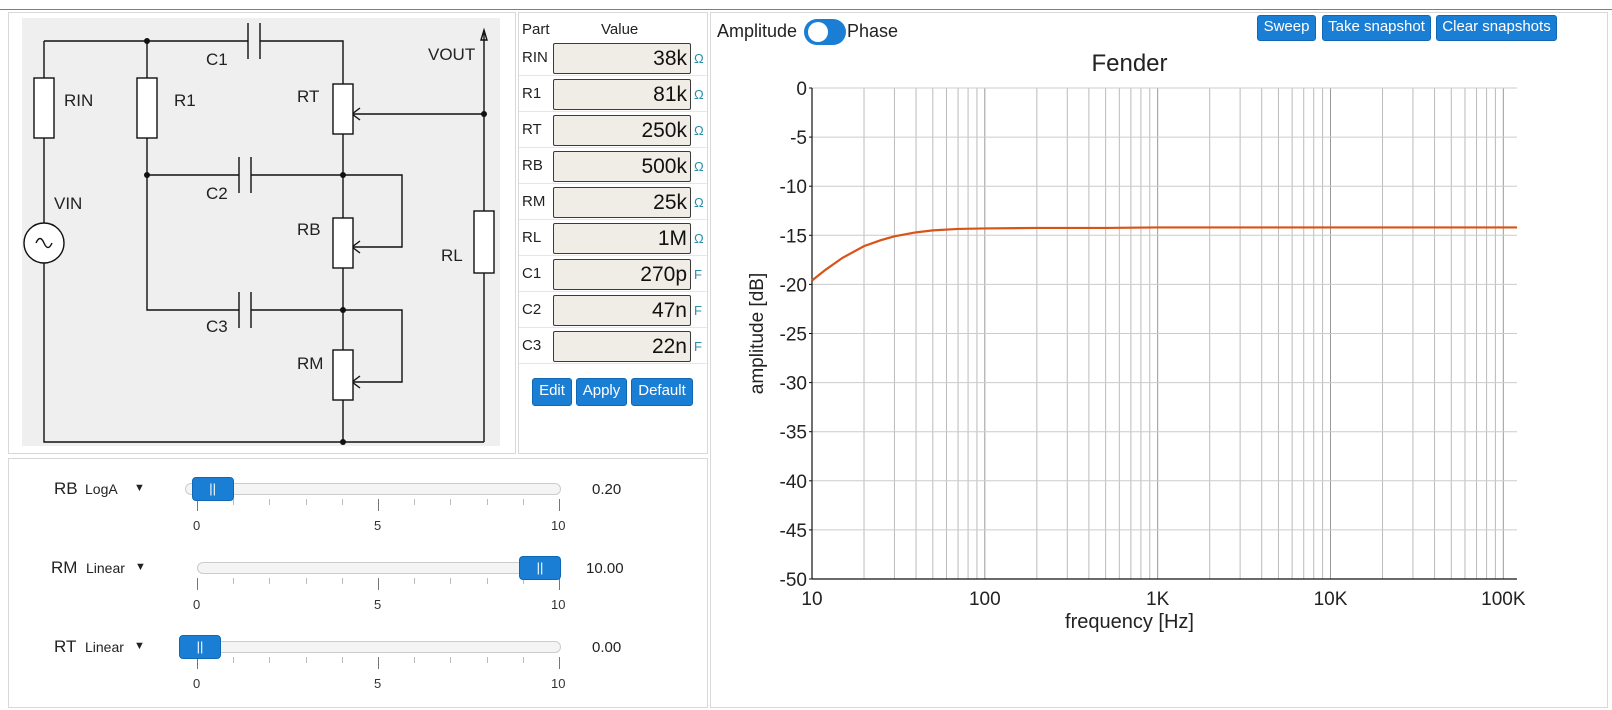 This screenshot has height=710, width=1612. What do you see at coordinates (607, 647) in the screenshot?
I see `pot-value: 0.00` at bounding box center [607, 647].